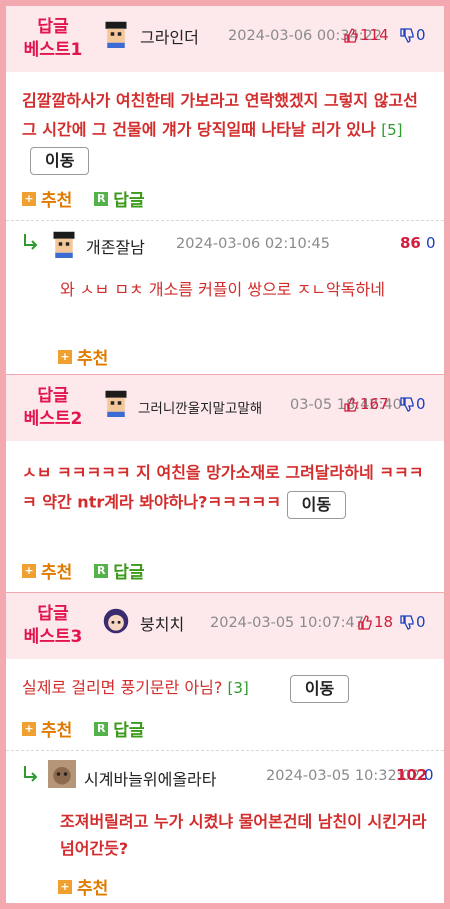  What do you see at coordinates (115, 246) in the screenshot?
I see `reply-author-name: 개존잘남` at bounding box center [115, 246].